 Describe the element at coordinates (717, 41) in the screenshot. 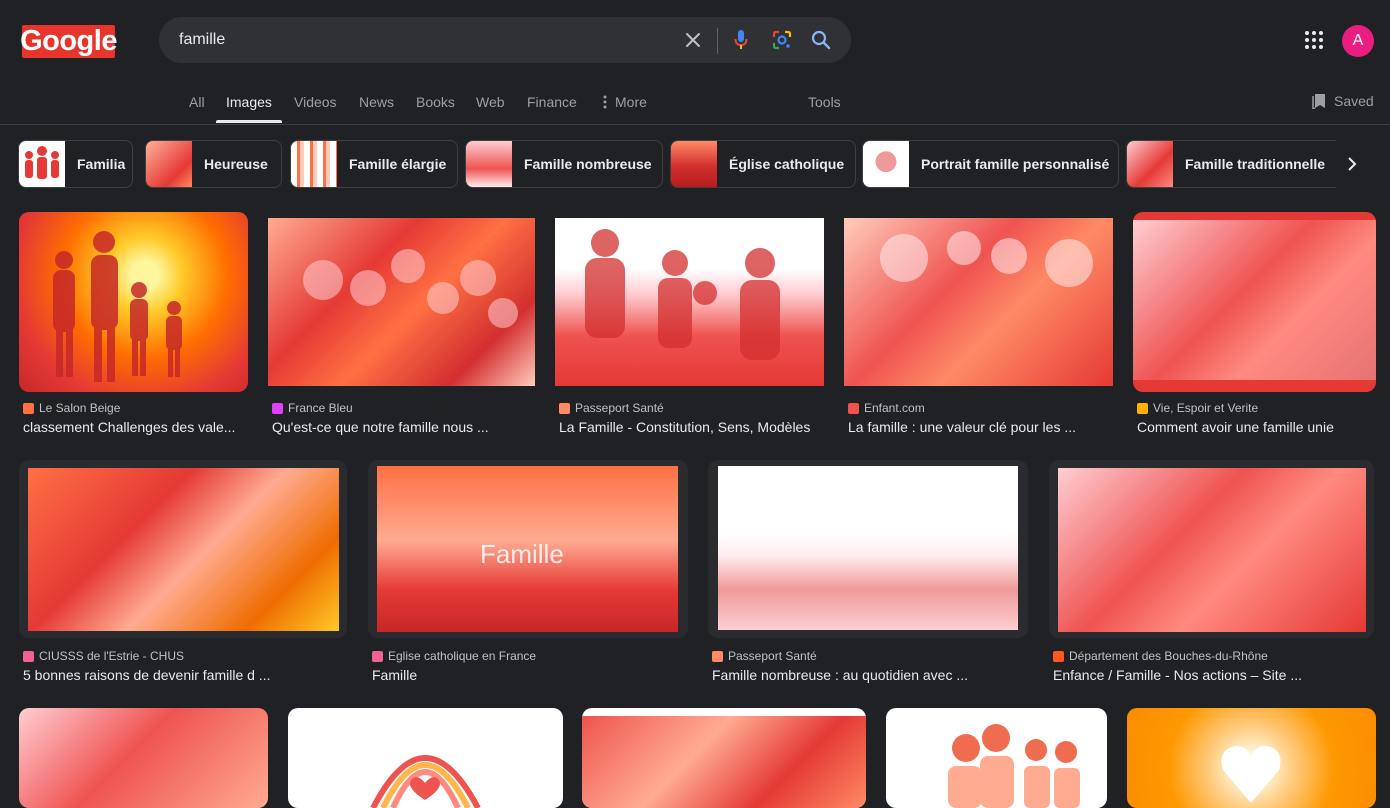

I see `search-divider` at that location.